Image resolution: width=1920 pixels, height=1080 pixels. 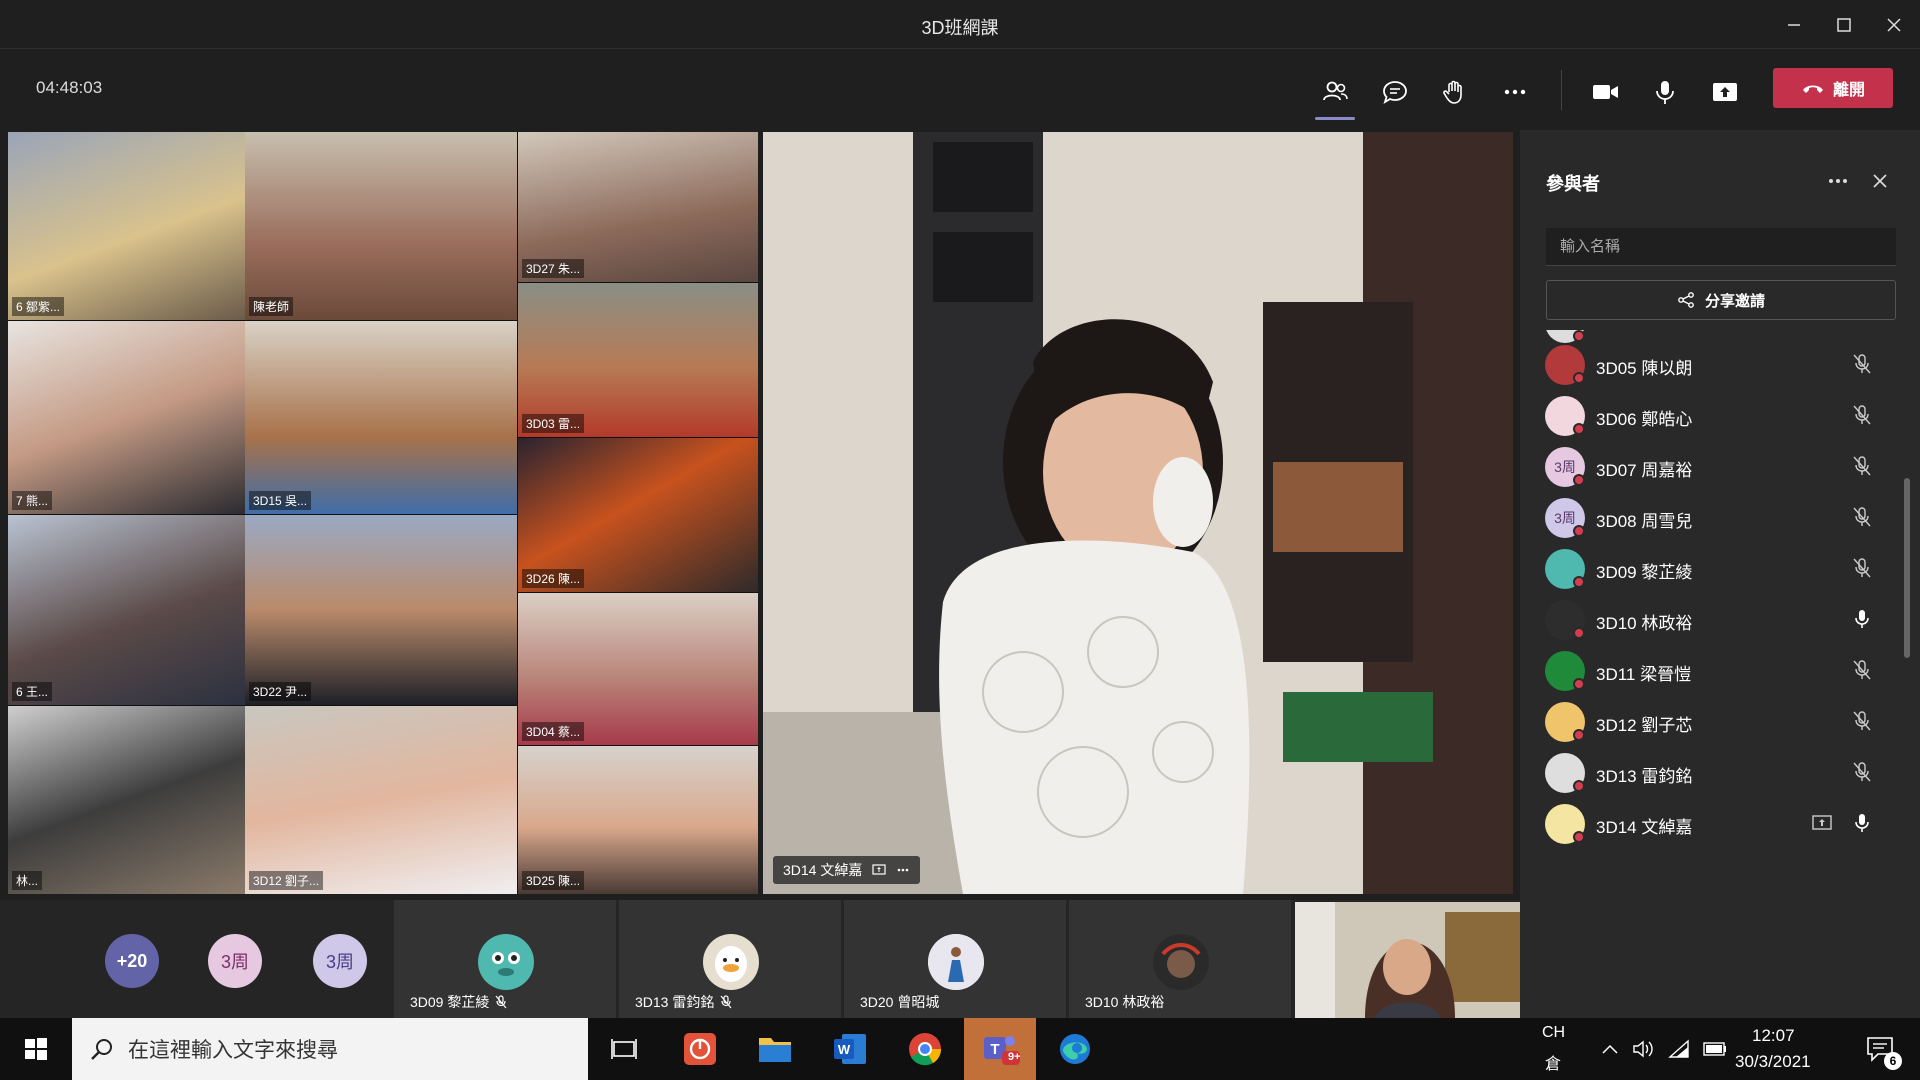 What do you see at coordinates (1407, 960) in the screenshot?
I see `self-video-preview` at bounding box center [1407, 960].